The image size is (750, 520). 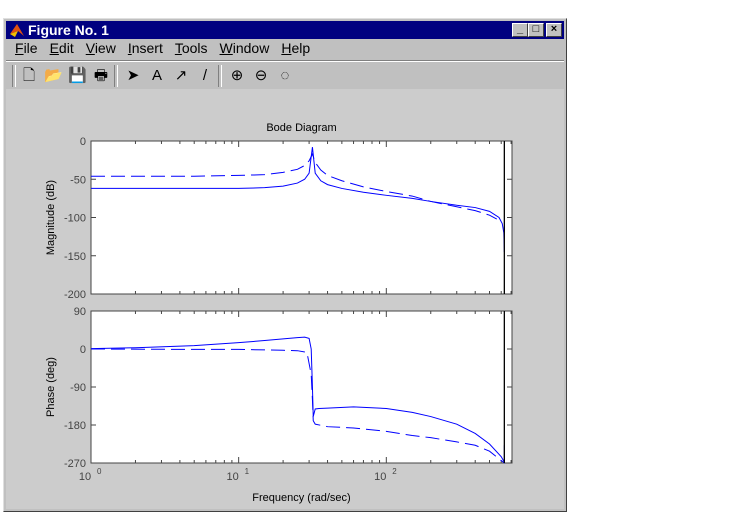 What do you see at coordinates (29, 76) in the screenshot?
I see `new-file-icon: 🗋` at bounding box center [29, 76].